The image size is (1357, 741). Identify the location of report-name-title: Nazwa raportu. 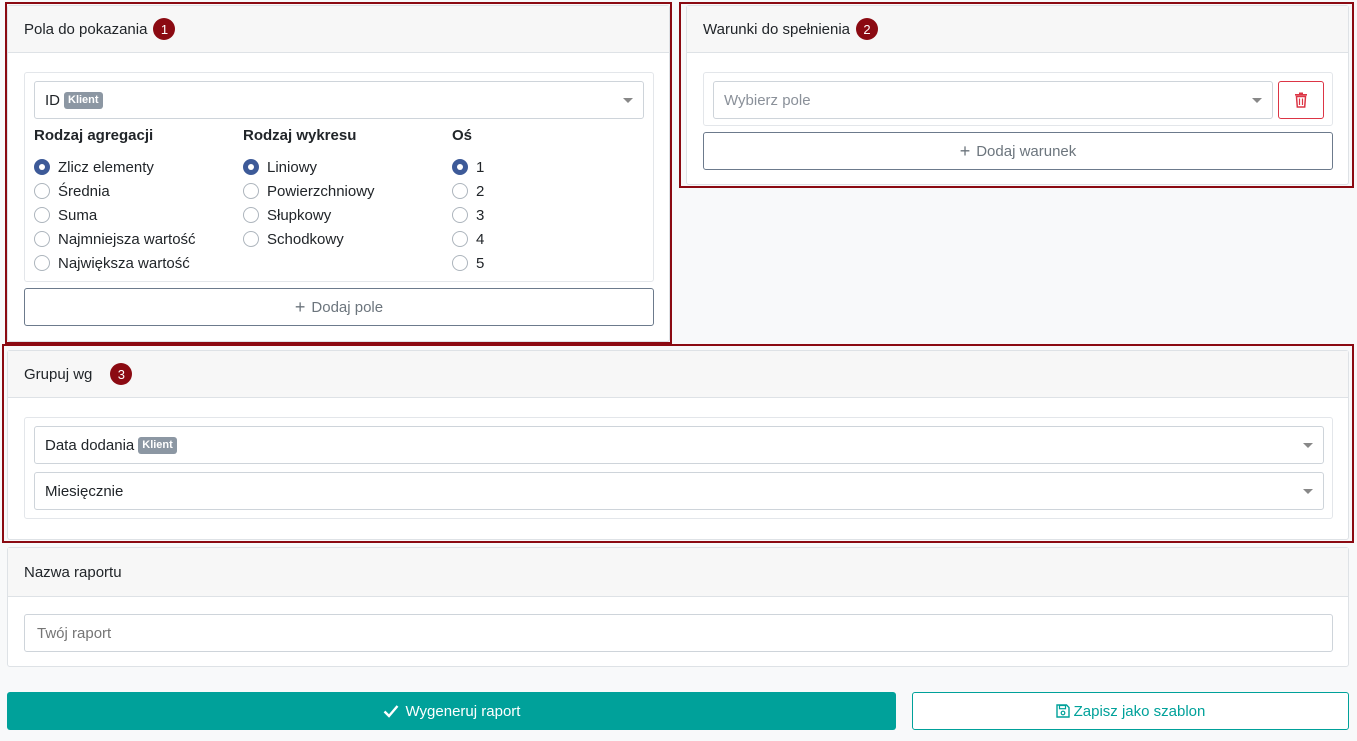
(73, 572).